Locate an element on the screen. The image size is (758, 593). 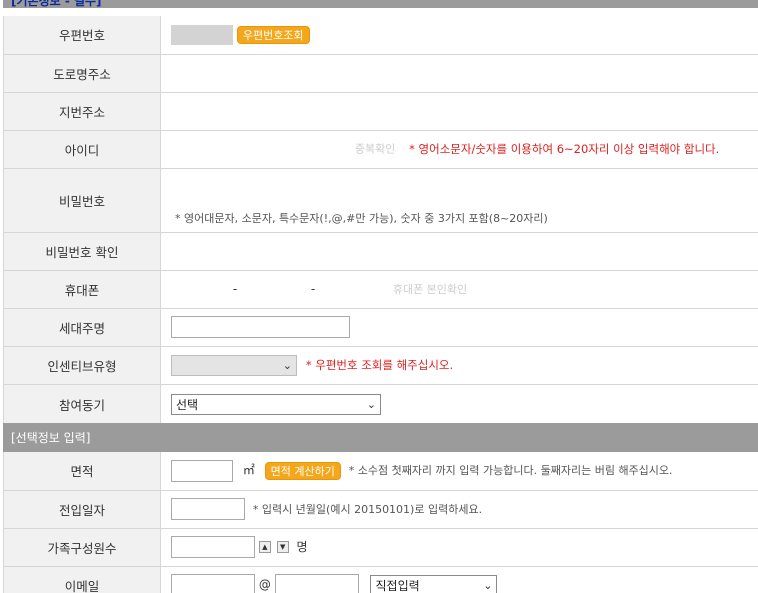
email-domain-selected: 직접입력 is located at coordinates (397, 585).